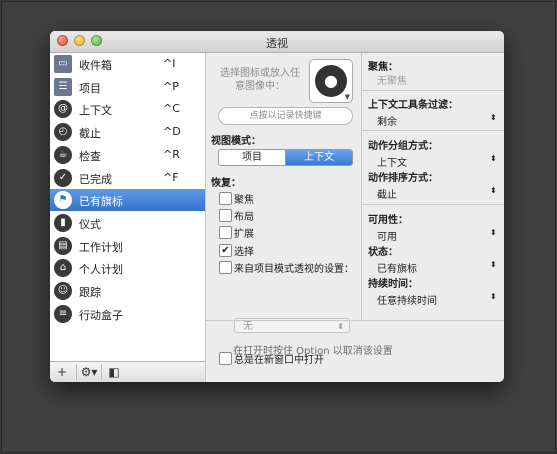 The image size is (557, 454). Describe the element at coordinates (397, 267) in the screenshot. I see `status-popup: 已有旗标` at that location.